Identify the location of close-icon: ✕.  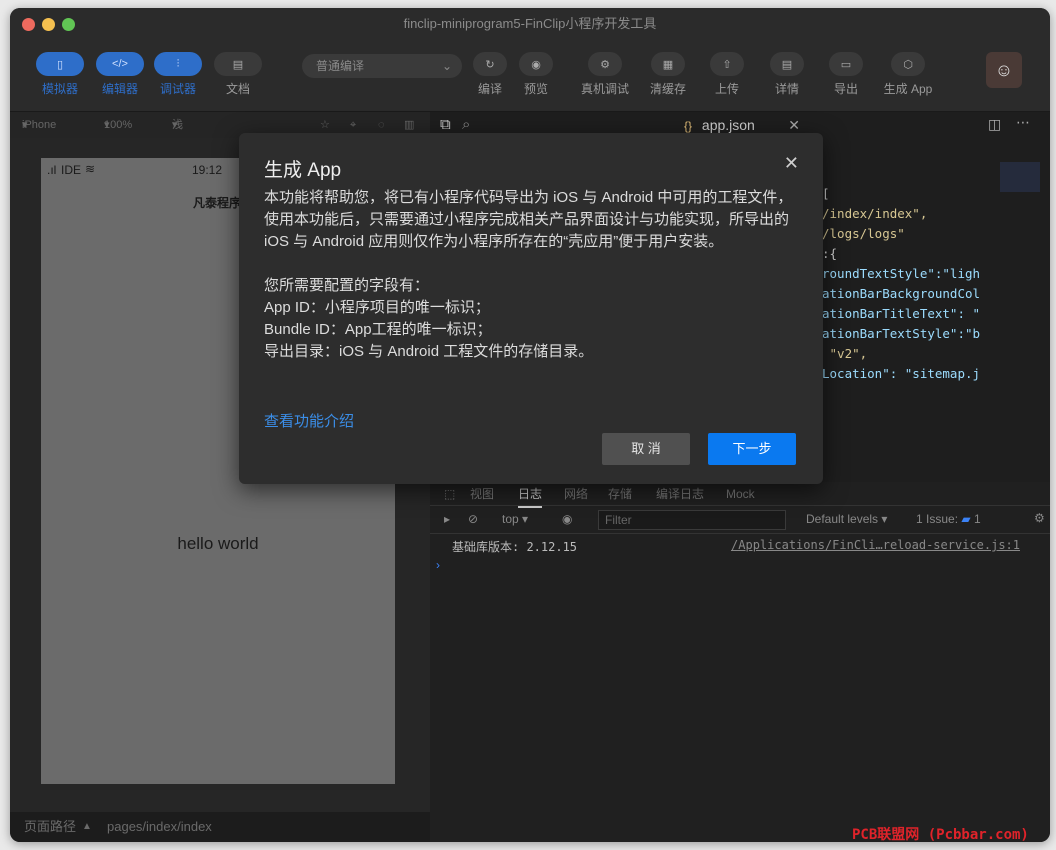
(791, 163).